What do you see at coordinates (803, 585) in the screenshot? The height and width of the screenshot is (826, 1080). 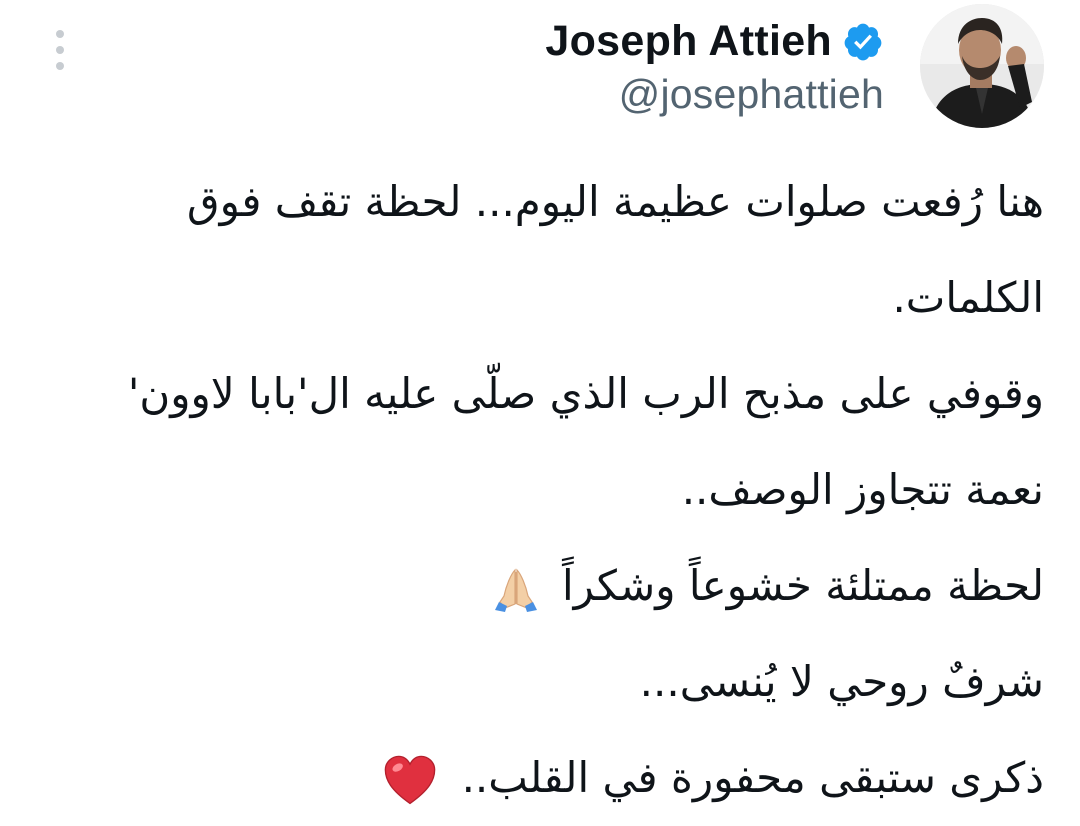 I see `tweet-line-5-text: لحظة ممتلئة خشوعاً وشكراً` at bounding box center [803, 585].